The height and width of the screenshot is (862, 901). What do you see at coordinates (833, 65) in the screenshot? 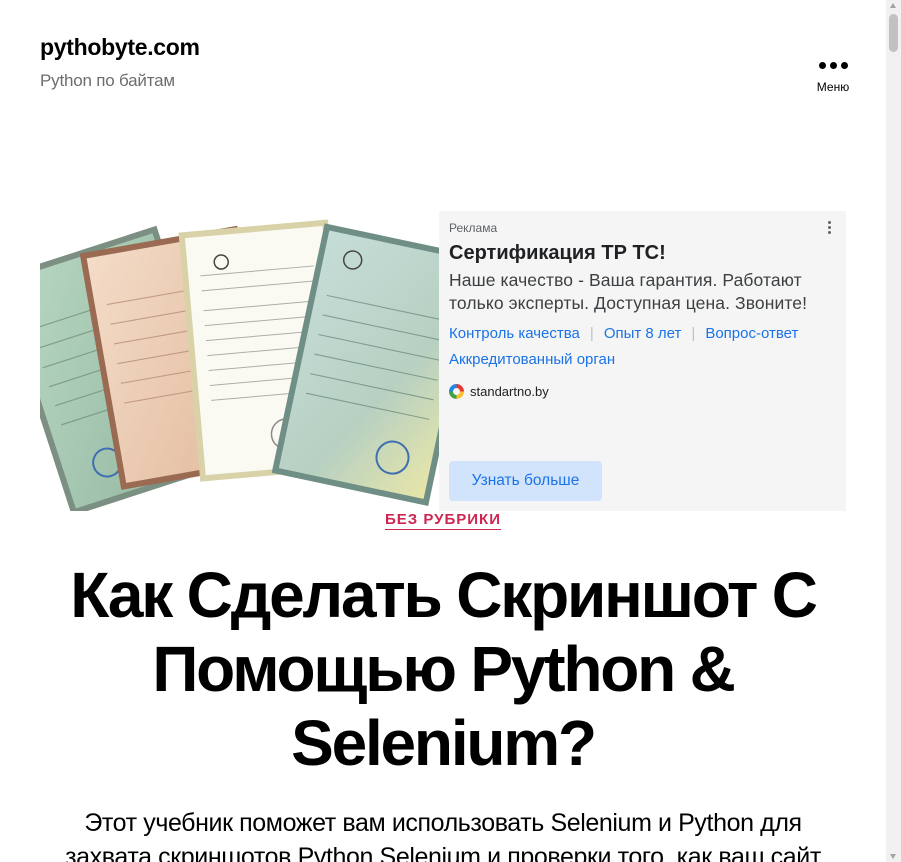
I see `more-dots-icon` at bounding box center [833, 65].